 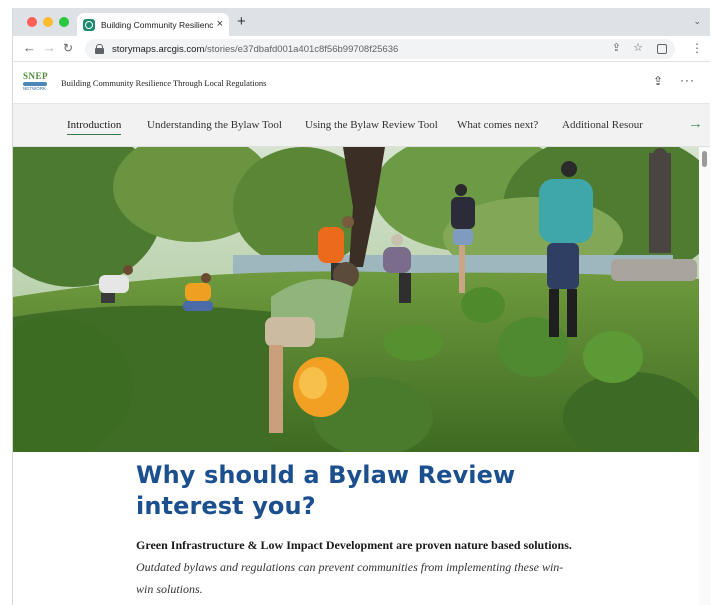 I want to click on logo-bottom-text: NETWORK, so click(x=34, y=88).